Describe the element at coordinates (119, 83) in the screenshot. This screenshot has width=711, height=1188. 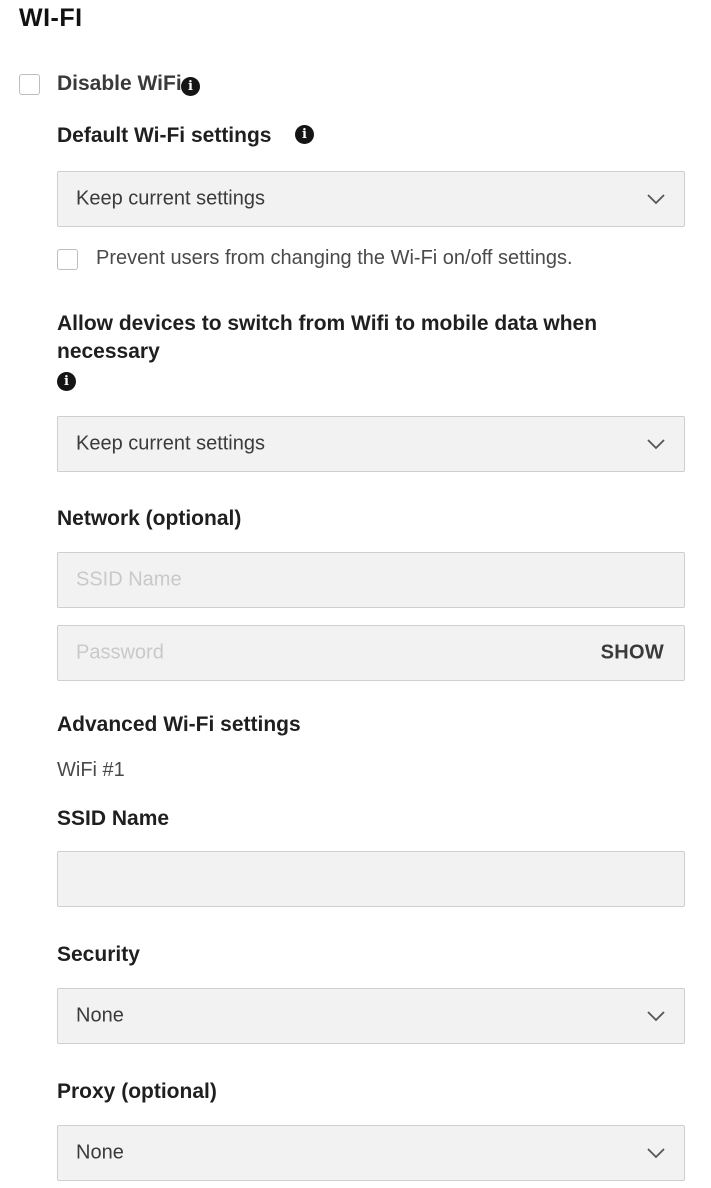
I see `disable-wifi-label: Disable WiFi` at that location.